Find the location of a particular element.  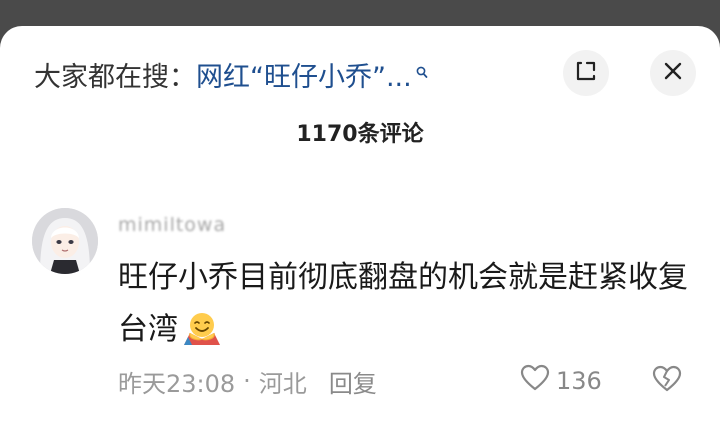

avatar is located at coordinates (65, 241).